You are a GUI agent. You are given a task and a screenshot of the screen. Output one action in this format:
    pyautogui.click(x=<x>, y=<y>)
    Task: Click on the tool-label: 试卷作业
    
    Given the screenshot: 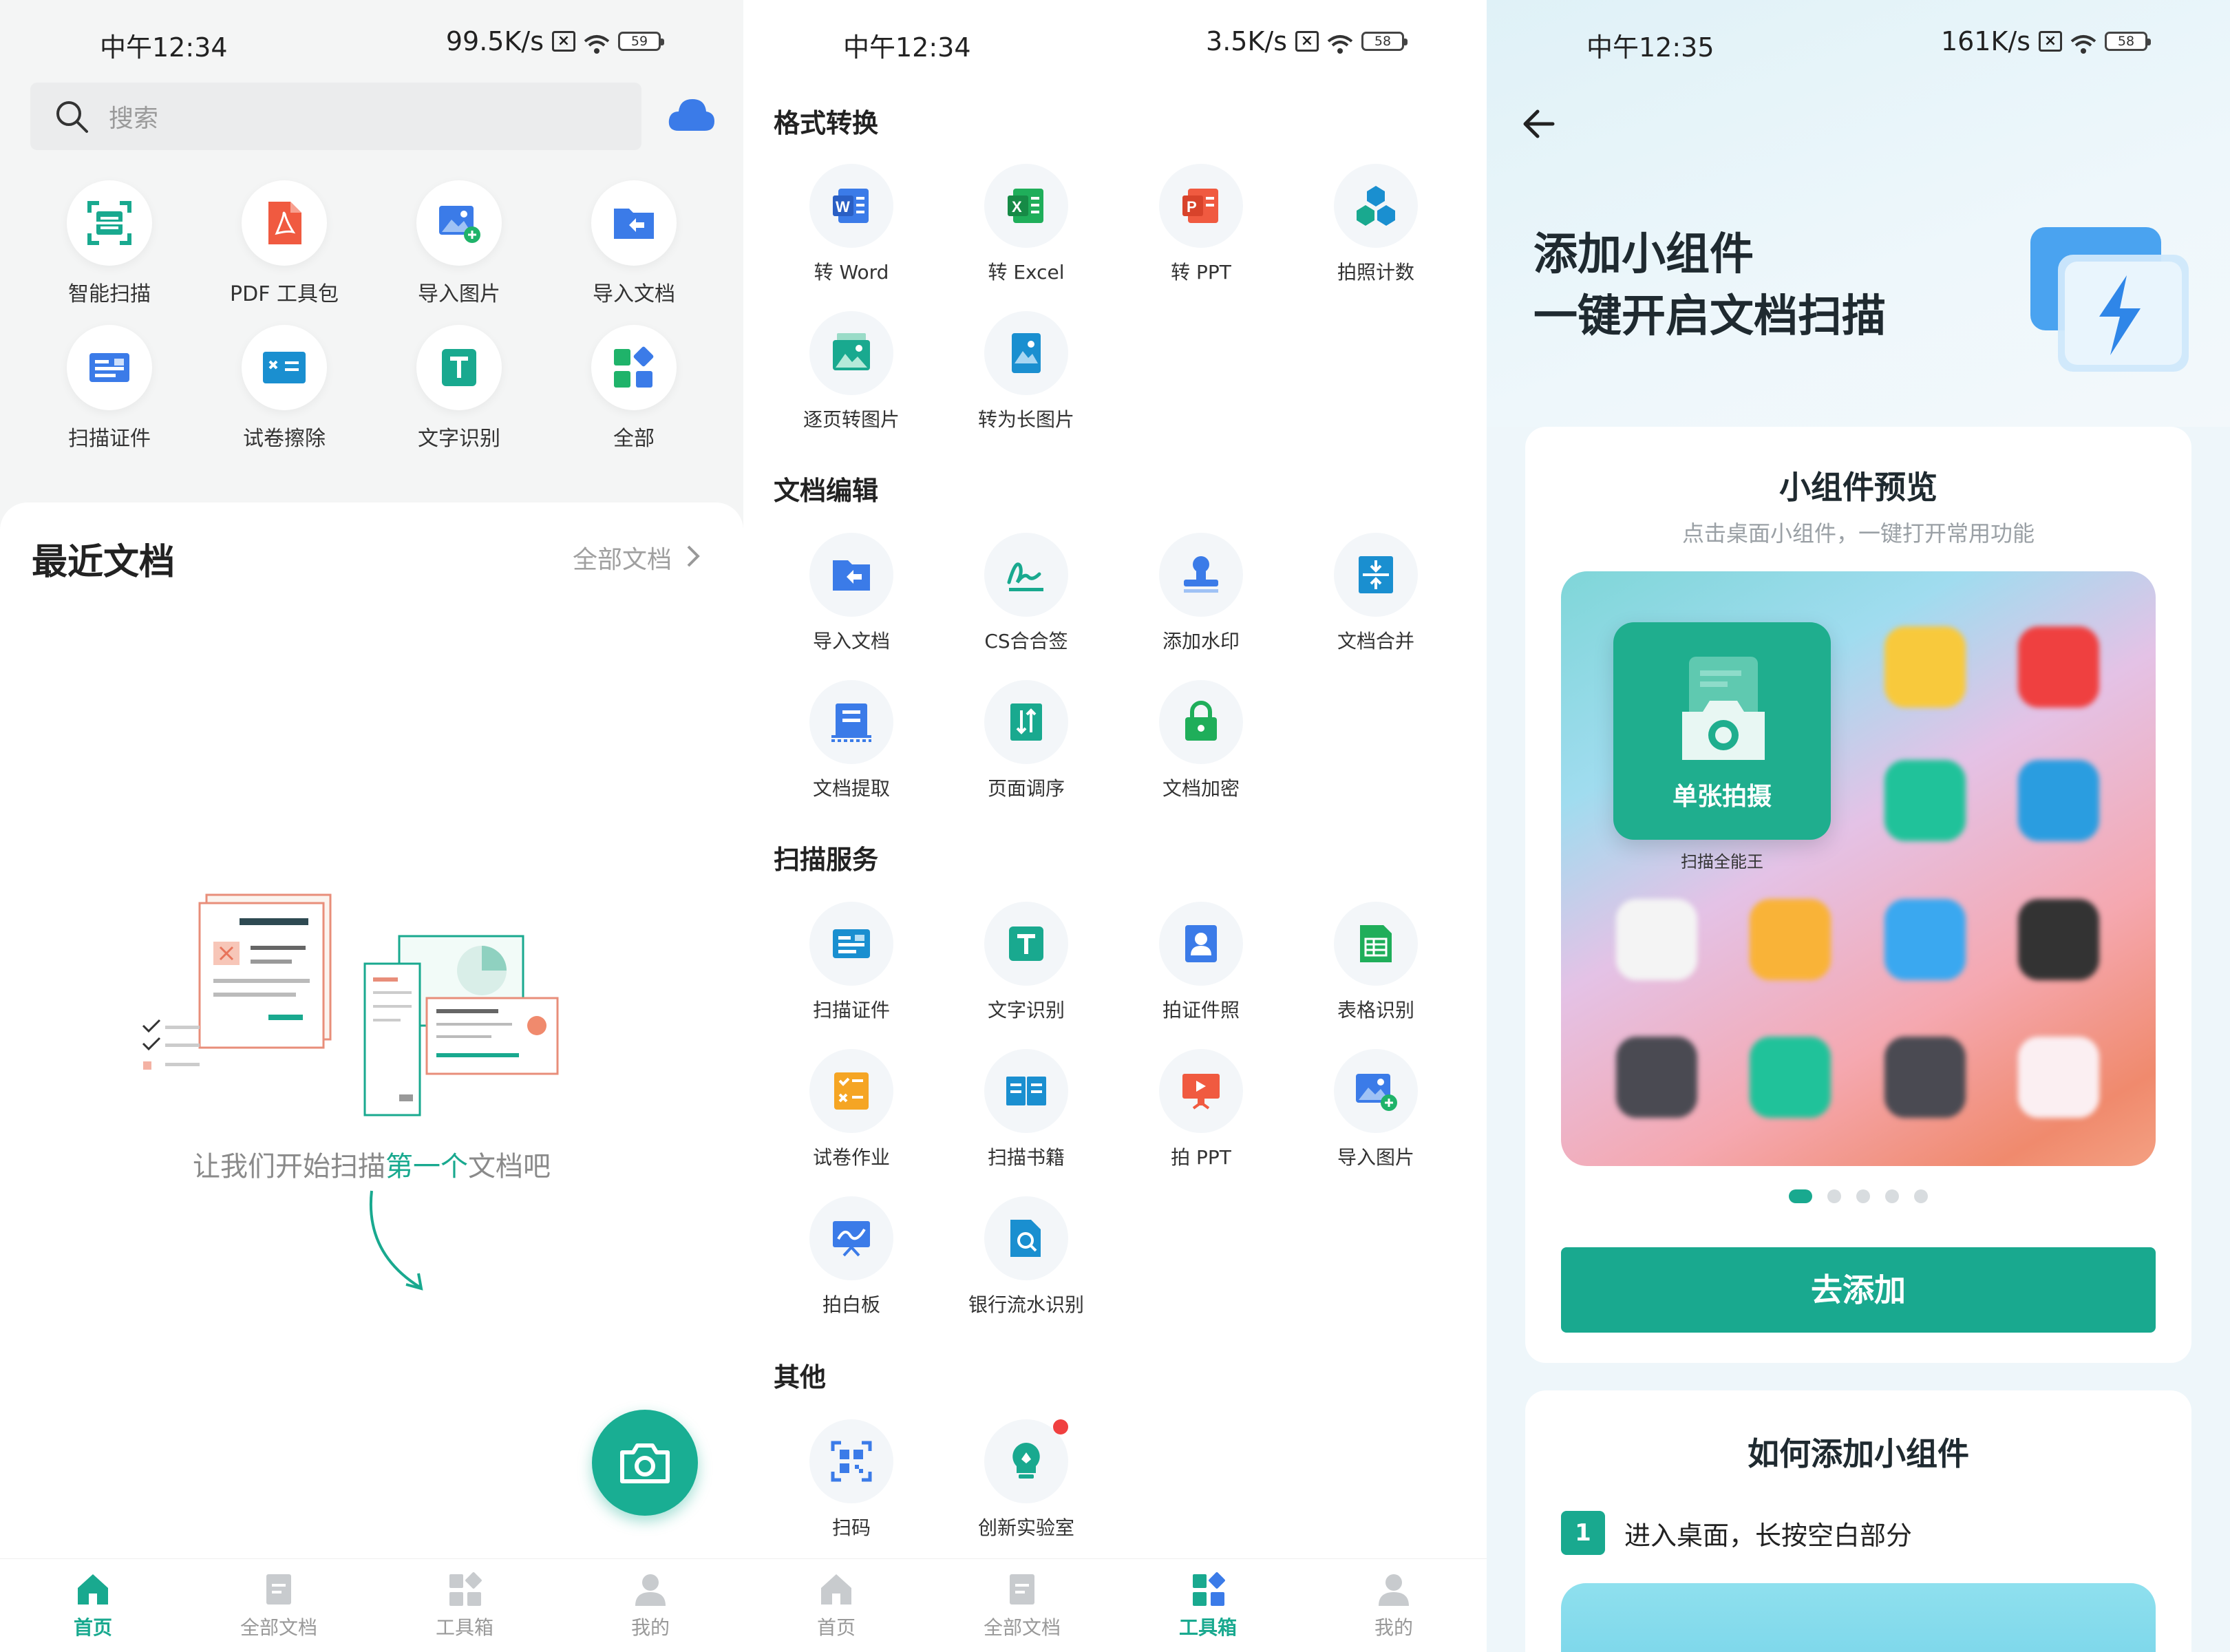 What is the action you would take?
    pyautogui.click(x=851, y=1157)
    